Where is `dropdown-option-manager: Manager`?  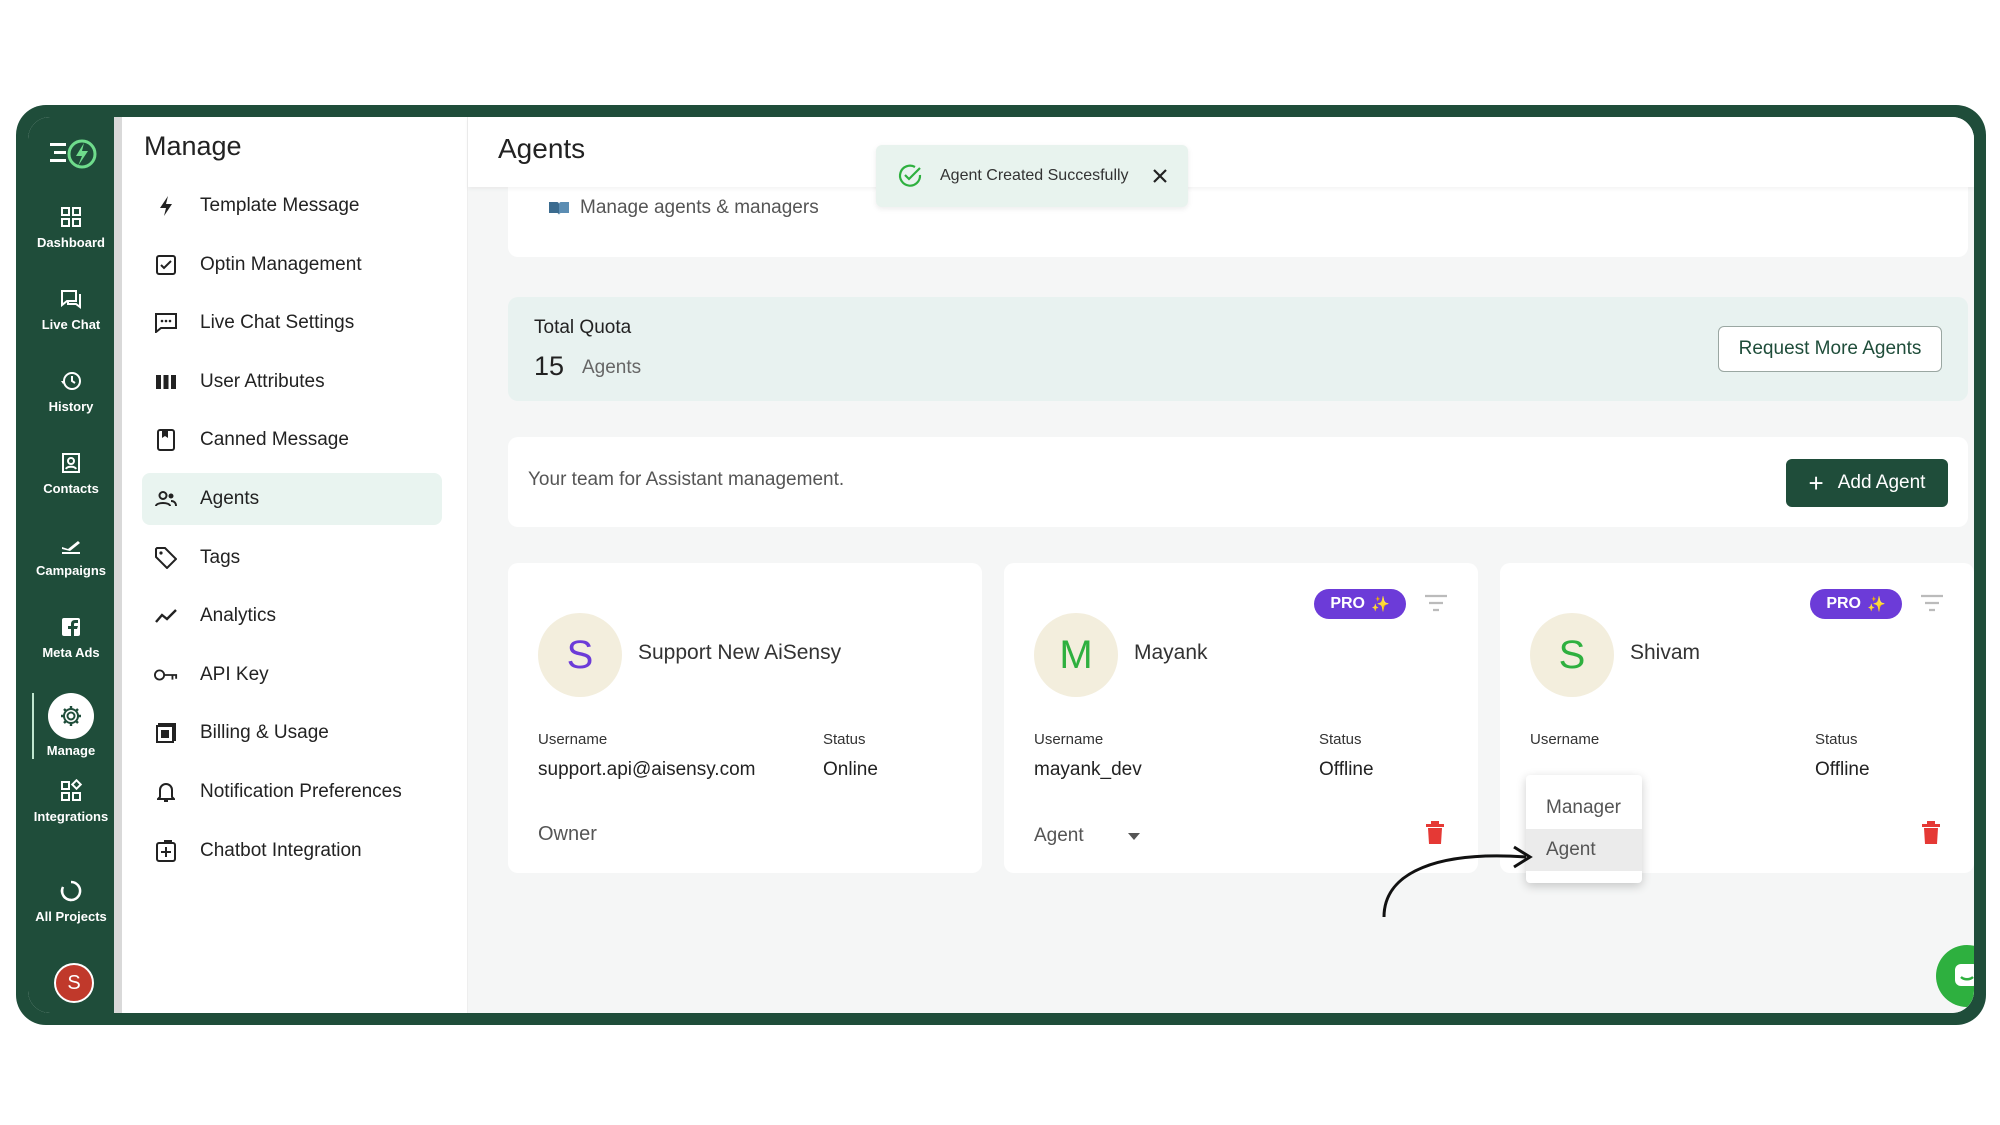
dropdown-option-manager: Manager is located at coordinates (1584, 808).